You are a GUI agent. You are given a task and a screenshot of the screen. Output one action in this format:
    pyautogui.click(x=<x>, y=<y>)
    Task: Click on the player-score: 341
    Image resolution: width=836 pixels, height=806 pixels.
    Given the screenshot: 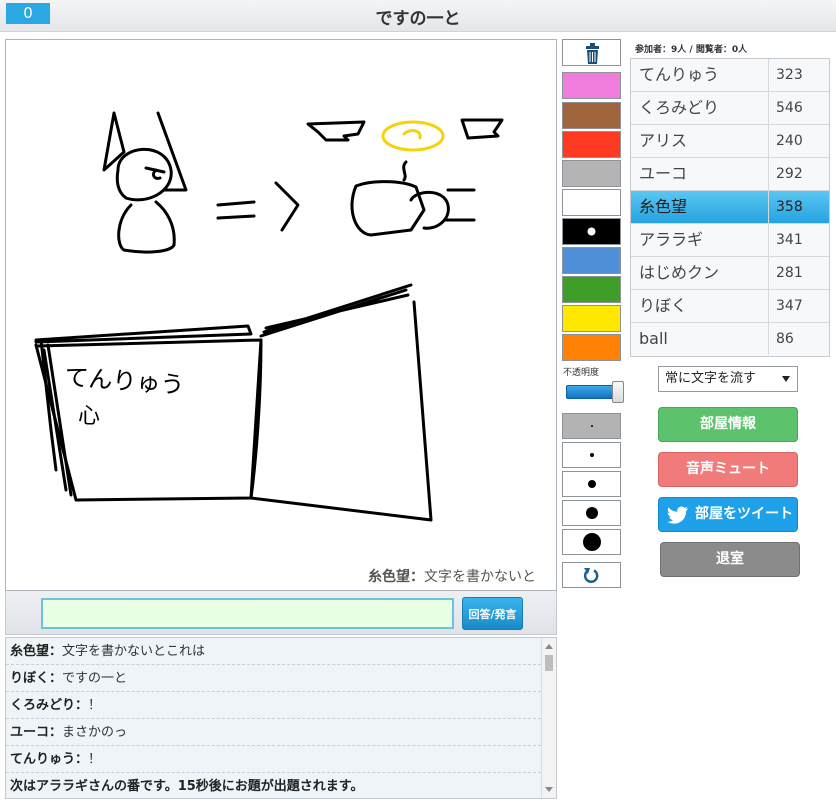 What is the action you would take?
    pyautogui.click(x=799, y=240)
    